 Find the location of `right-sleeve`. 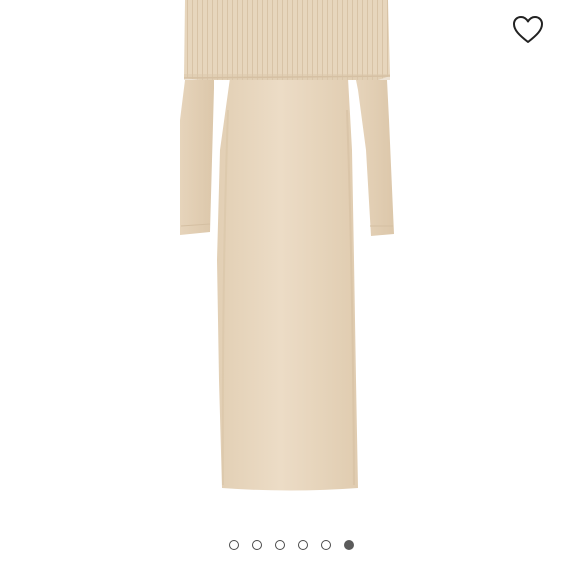

right-sleeve is located at coordinates (375, 158).